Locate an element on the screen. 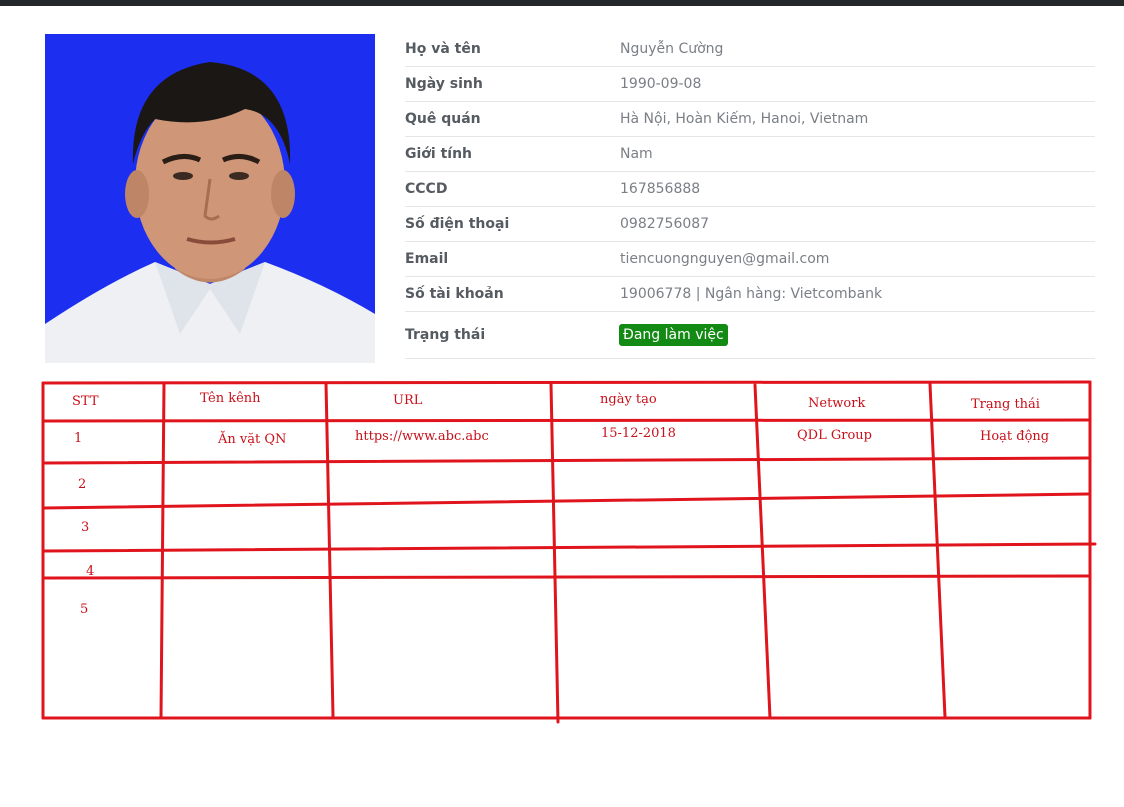  field-gender: Giới tính Nam is located at coordinates (750, 154).